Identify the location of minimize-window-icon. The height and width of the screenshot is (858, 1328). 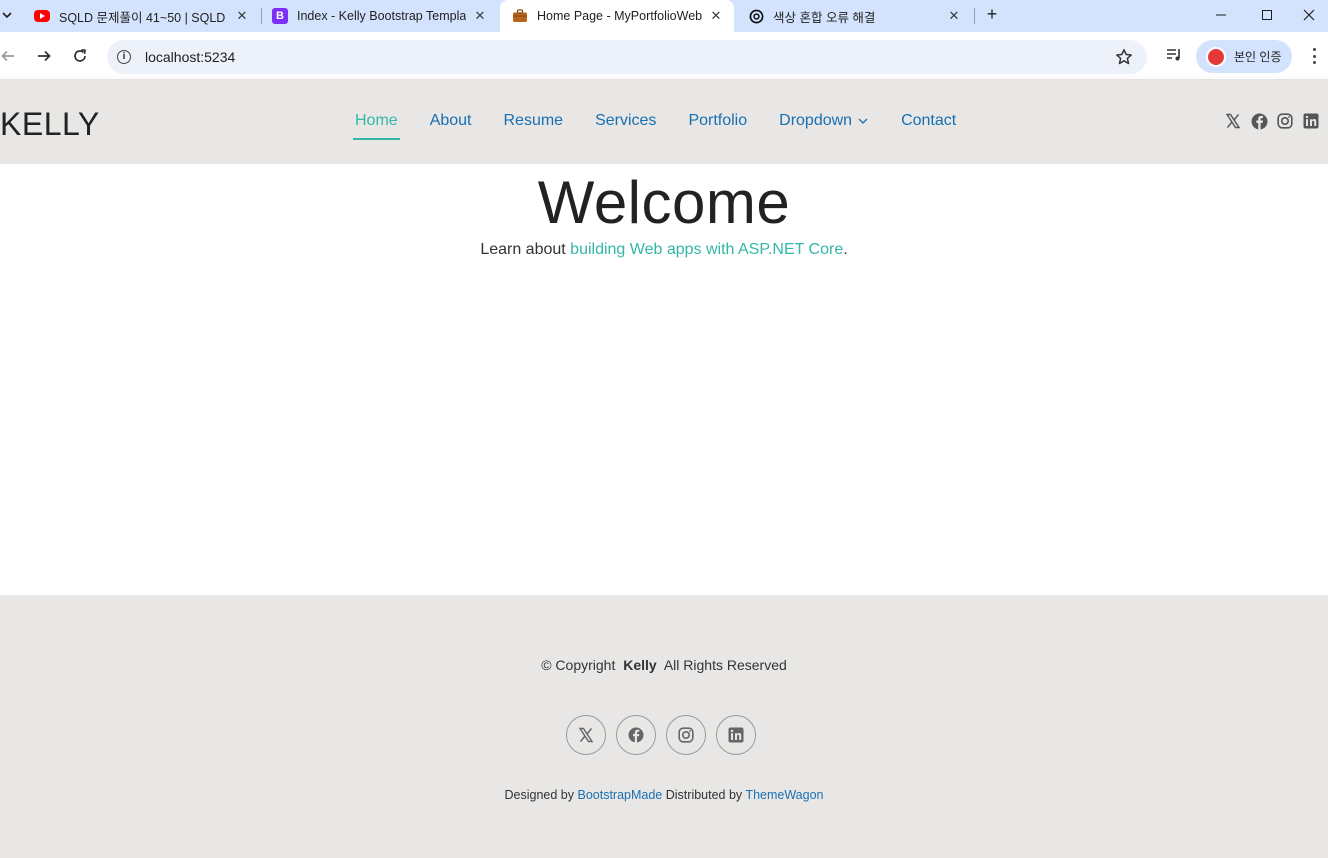
(1221, 15).